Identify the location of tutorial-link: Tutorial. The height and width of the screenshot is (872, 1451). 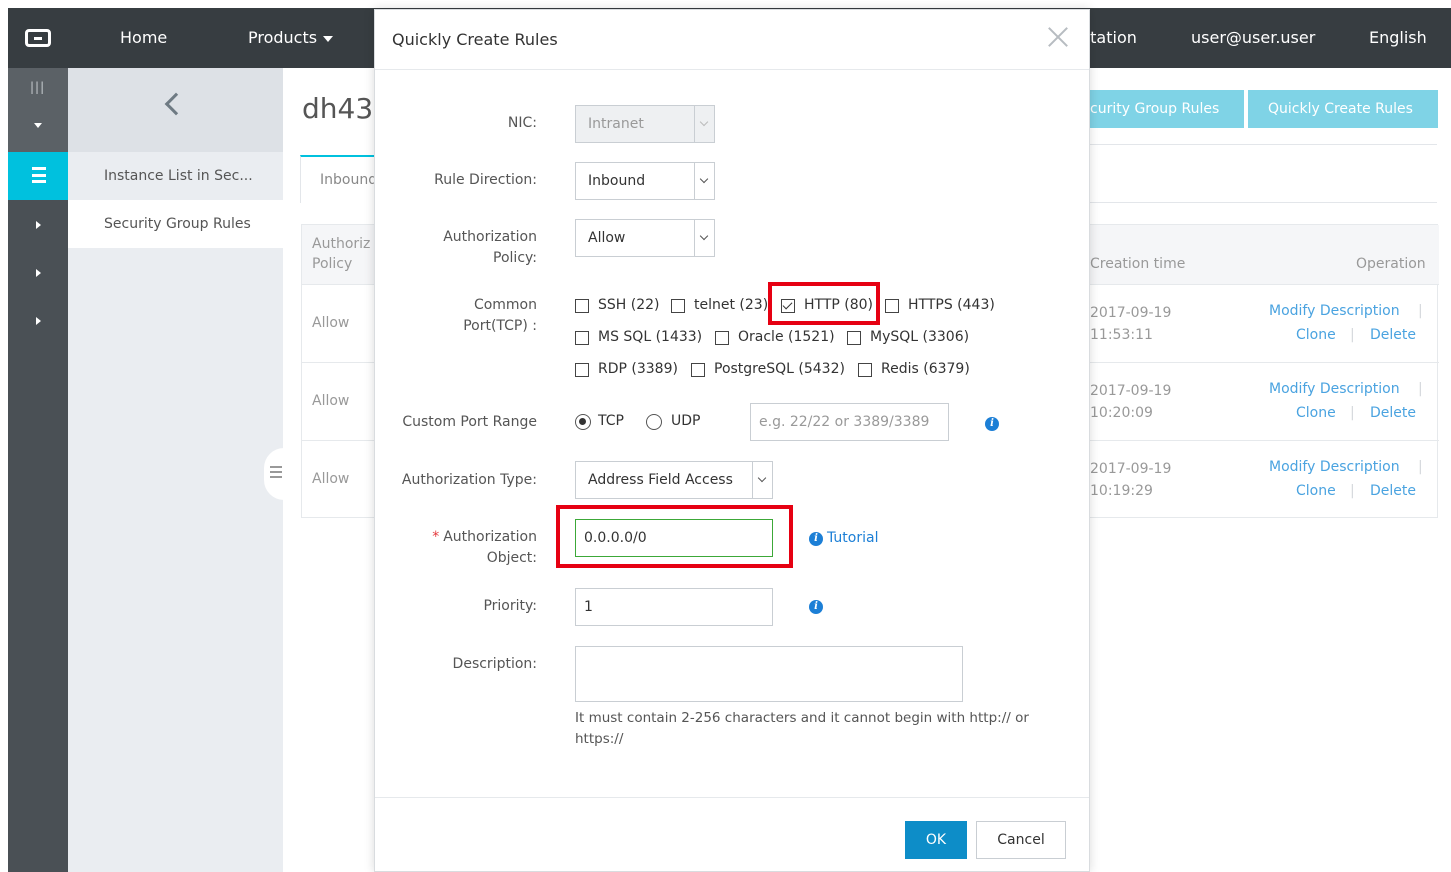
(852, 538).